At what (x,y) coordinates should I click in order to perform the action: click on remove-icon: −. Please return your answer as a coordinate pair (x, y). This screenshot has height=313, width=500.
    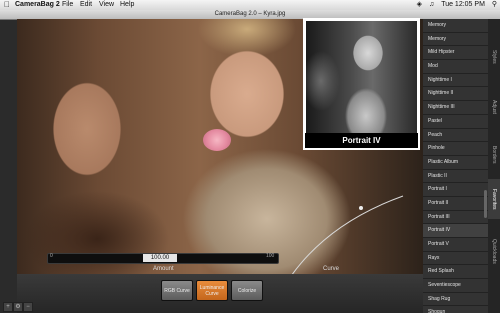
    Looking at the image, I should click on (28, 307).